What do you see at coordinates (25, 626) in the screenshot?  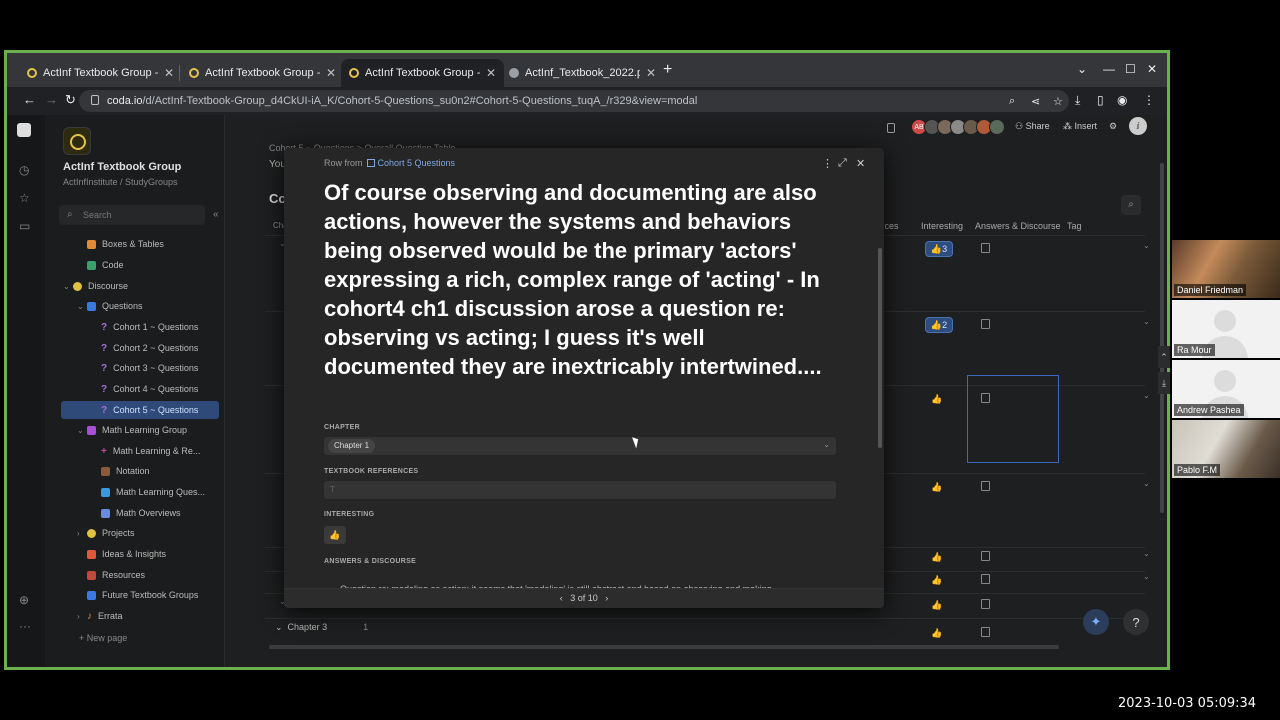 I see `more-icon: ···` at bounding box center [25, 626].